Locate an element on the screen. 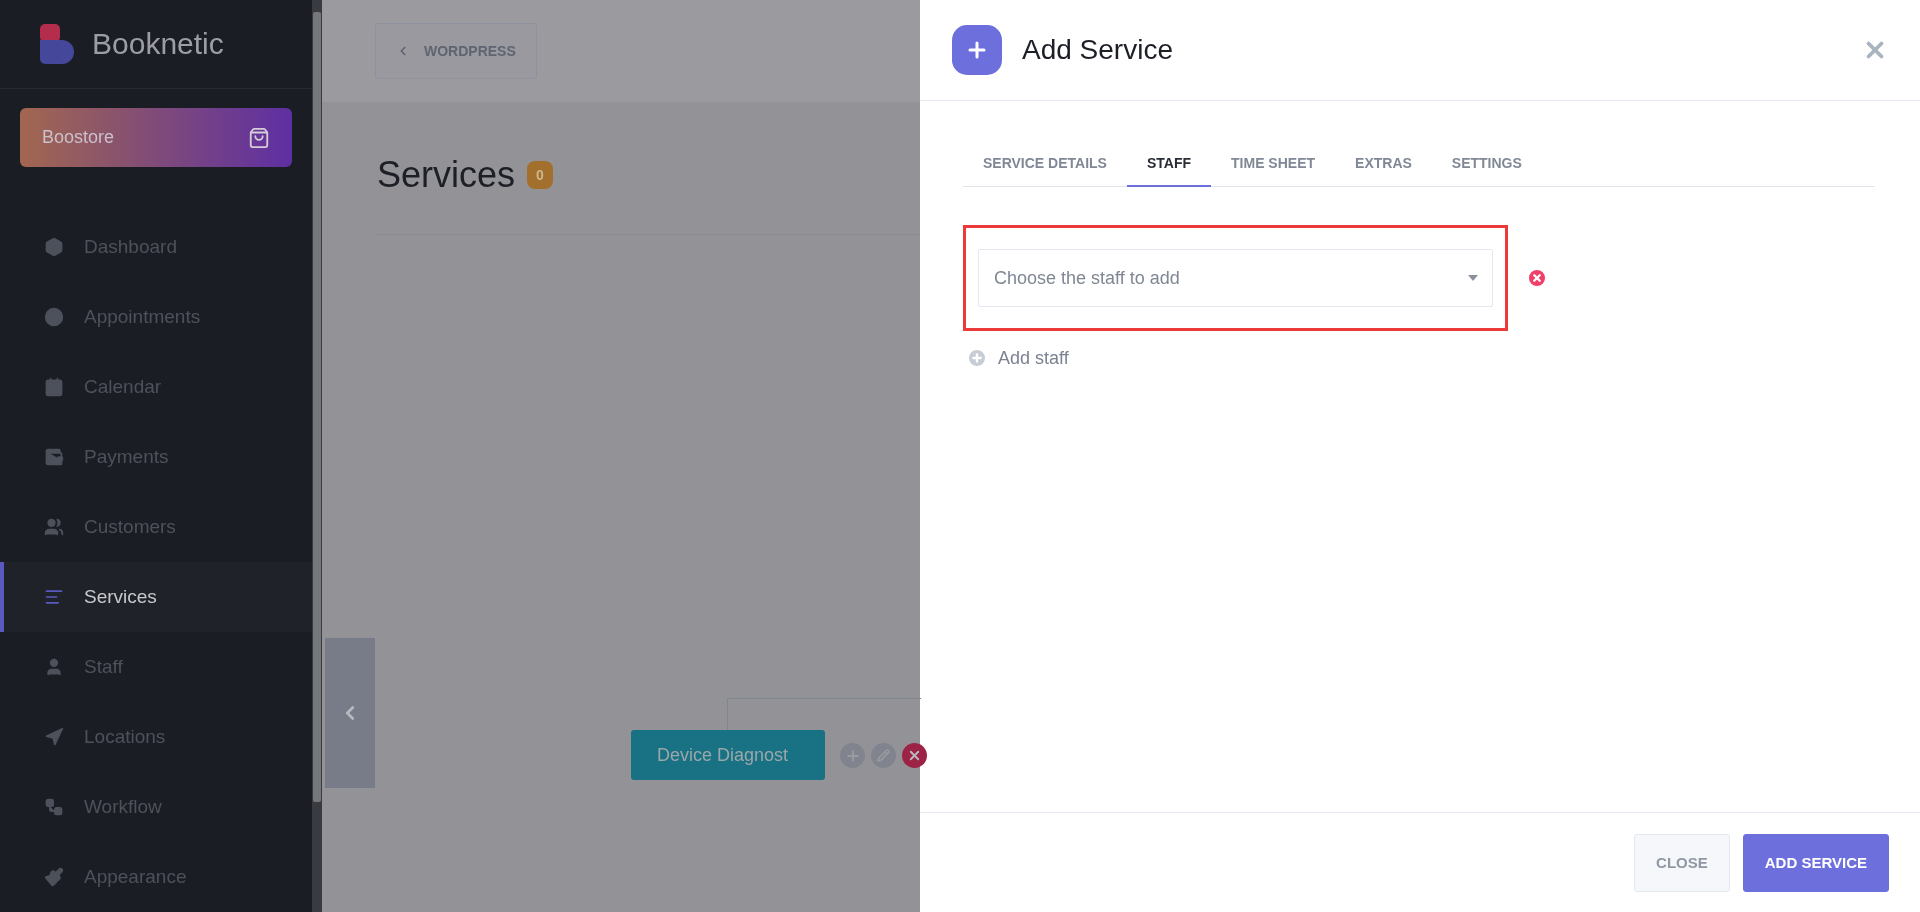  tab: SERVICE DETAILS is located at coordinates (1045, 171).